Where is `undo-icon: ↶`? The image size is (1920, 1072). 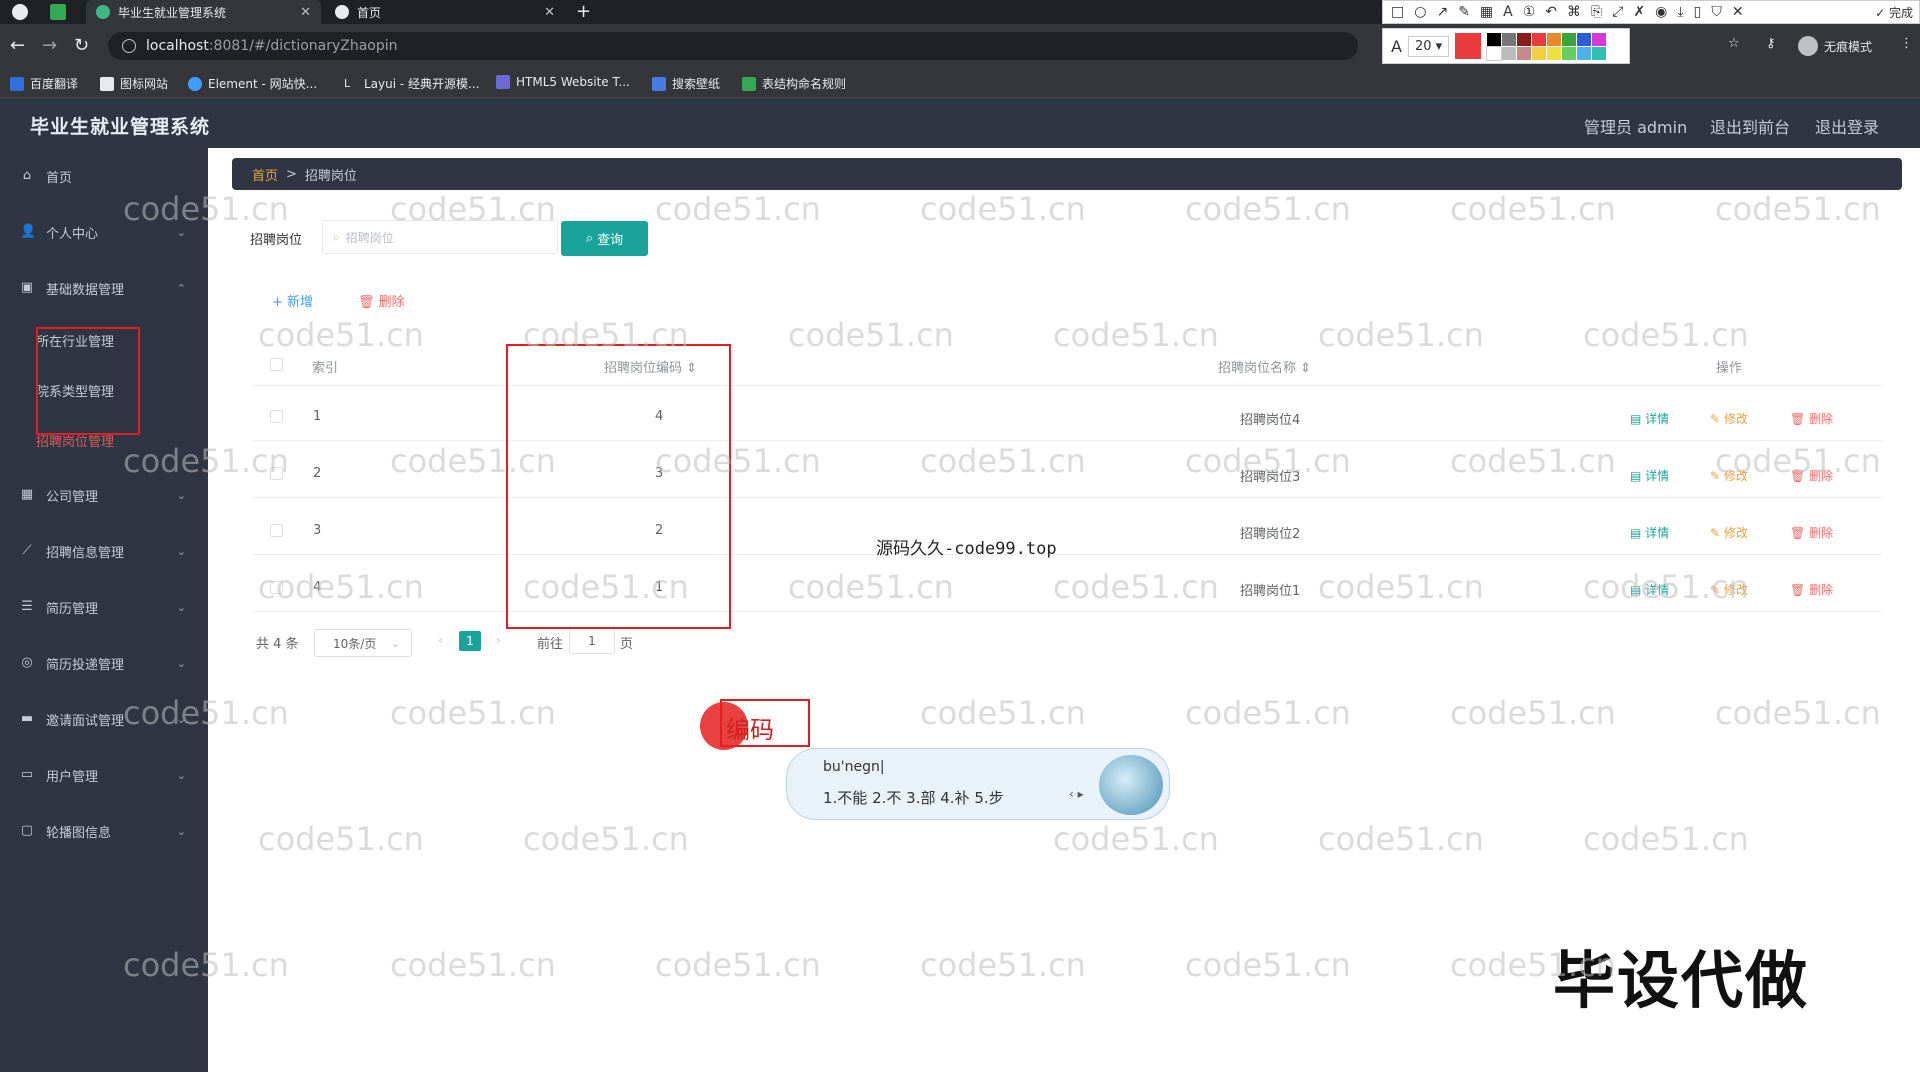
undo-icon: ↶ is located at coordinates (1551, 12).